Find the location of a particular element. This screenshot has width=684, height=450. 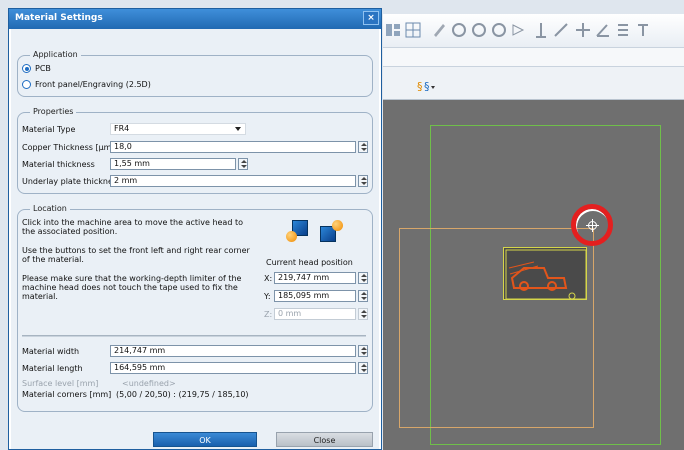

material-width-label: Material width is located at coordinates (51, 351).